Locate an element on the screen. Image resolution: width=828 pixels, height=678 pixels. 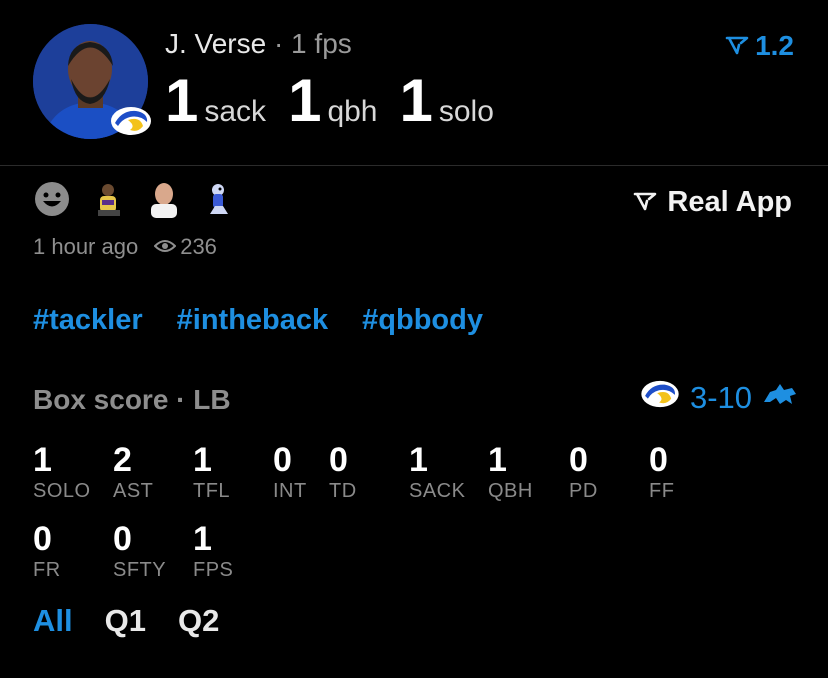
rating-badge: 1.2 is located at coordinates (759, 46).